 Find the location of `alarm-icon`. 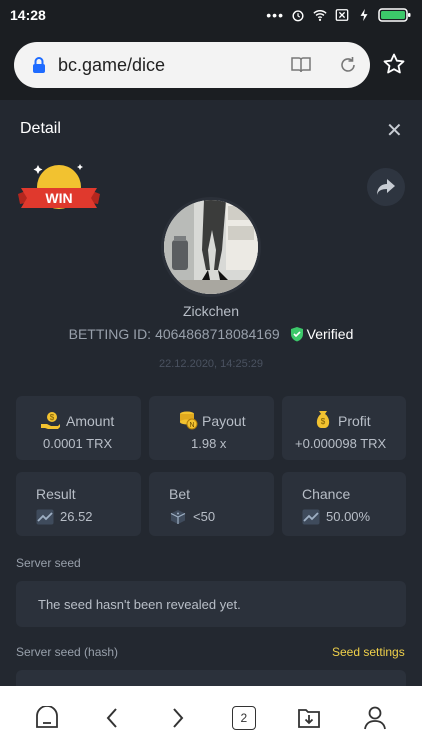

alarm-icon is located at coordinates (298, 16).